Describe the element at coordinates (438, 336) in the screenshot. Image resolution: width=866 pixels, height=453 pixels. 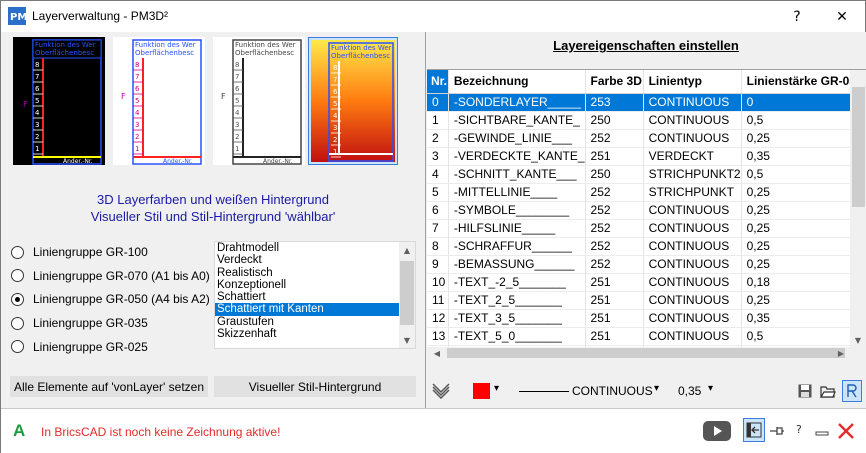
I see `table-cell: 13` at that location.